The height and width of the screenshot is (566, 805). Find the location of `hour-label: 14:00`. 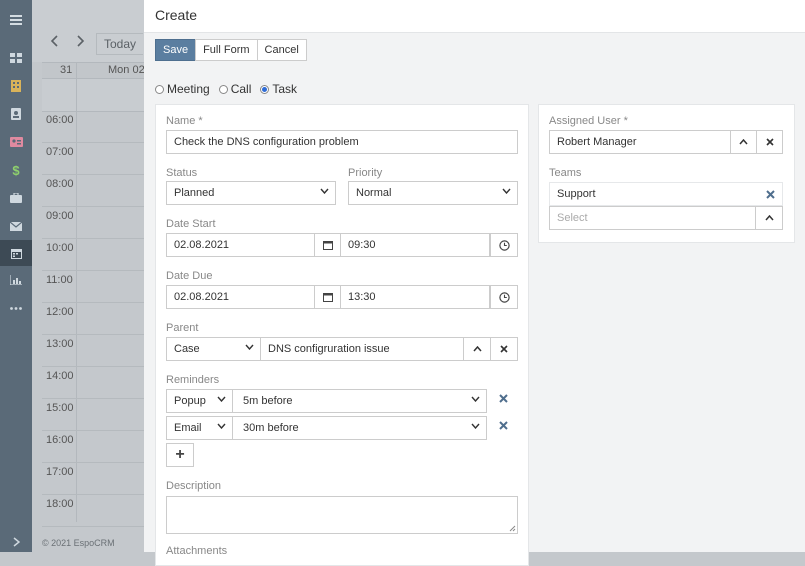

hour-label: 14:00 is located at coordinates (60, 376).